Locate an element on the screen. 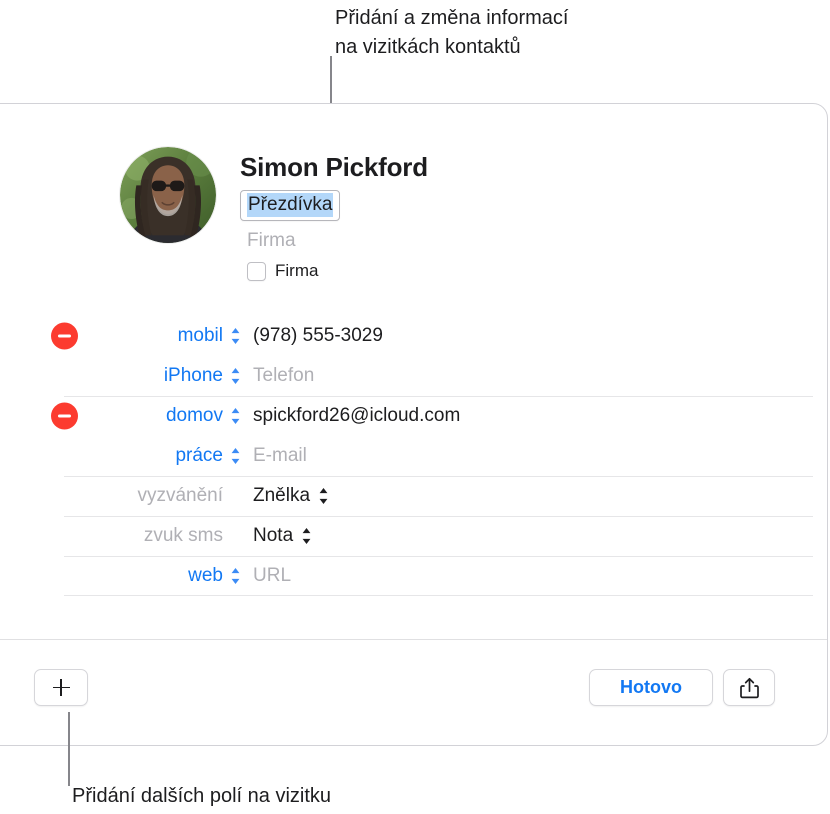 This screenshot has height=814, width=830. field-row-web: web URL is located at coordinates (413, 576).